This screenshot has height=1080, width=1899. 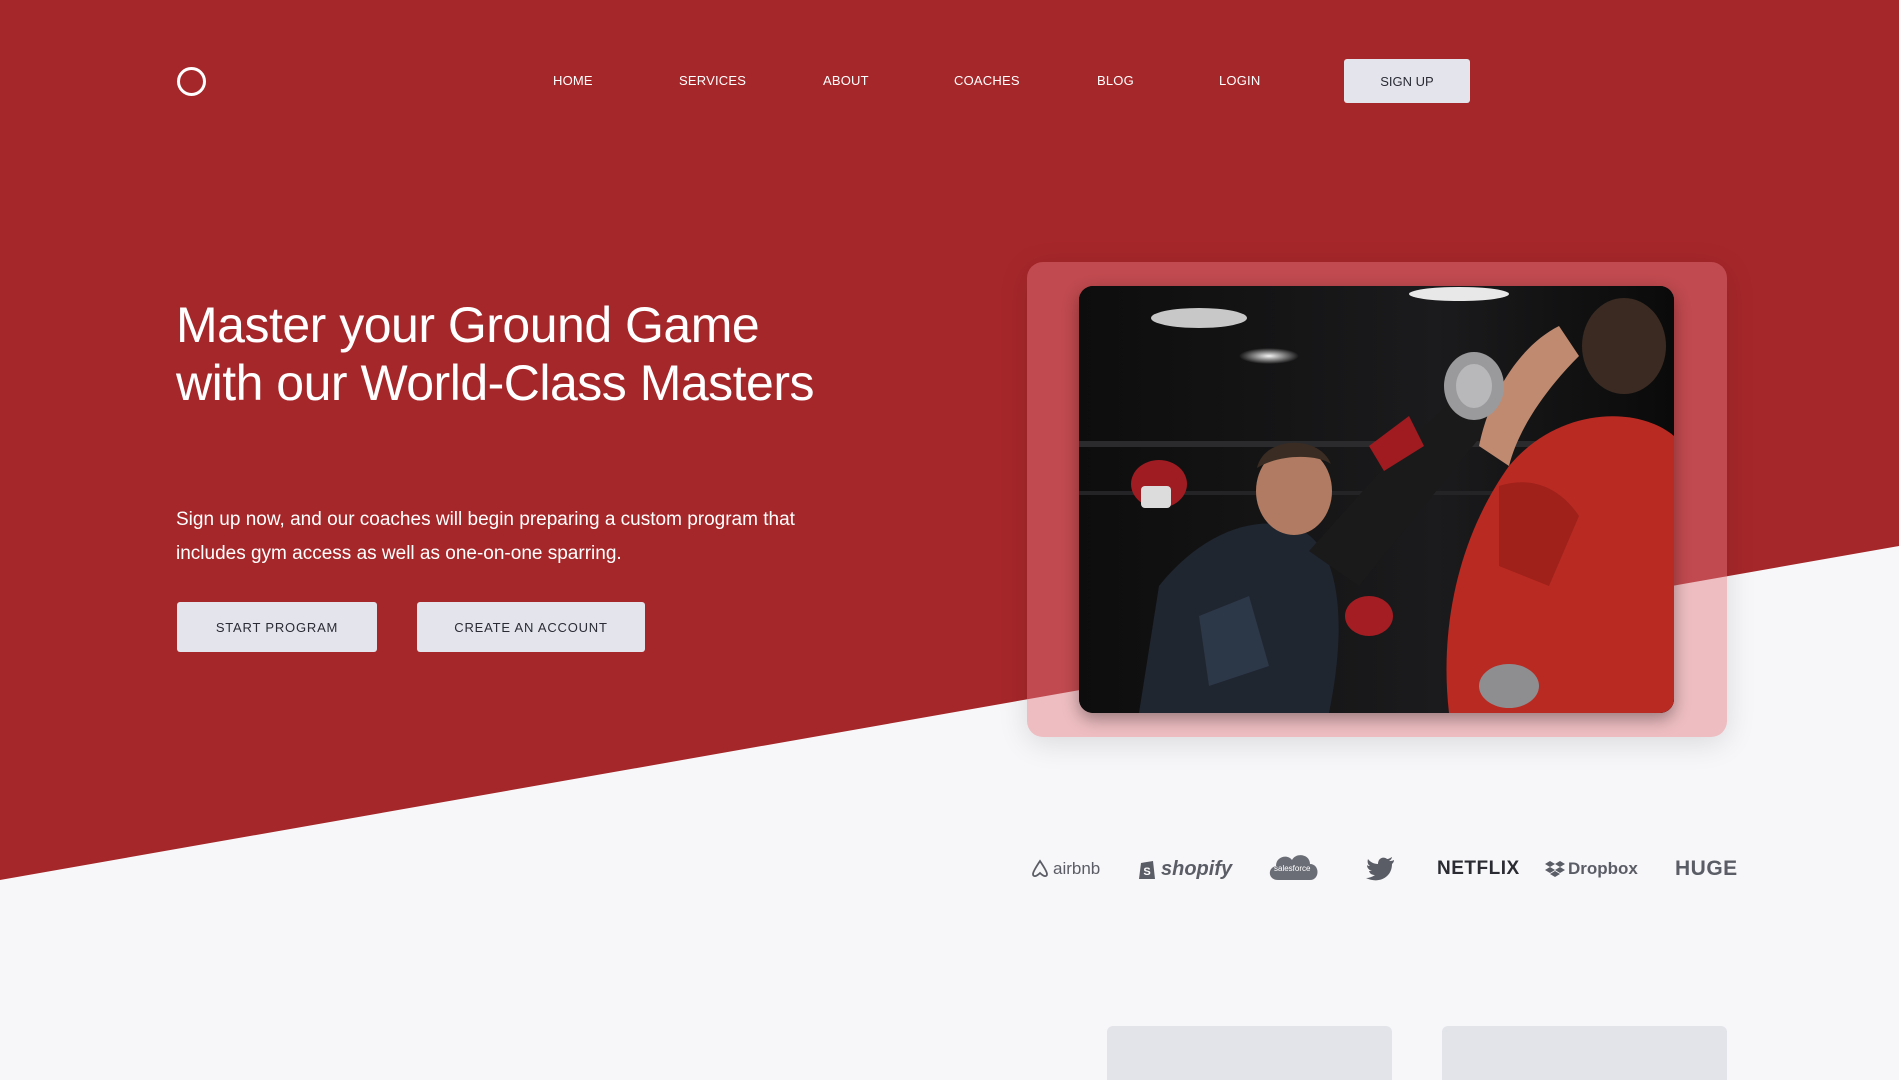 I want to click on huge-logo: HUGE, so click(x=1706, y=869).